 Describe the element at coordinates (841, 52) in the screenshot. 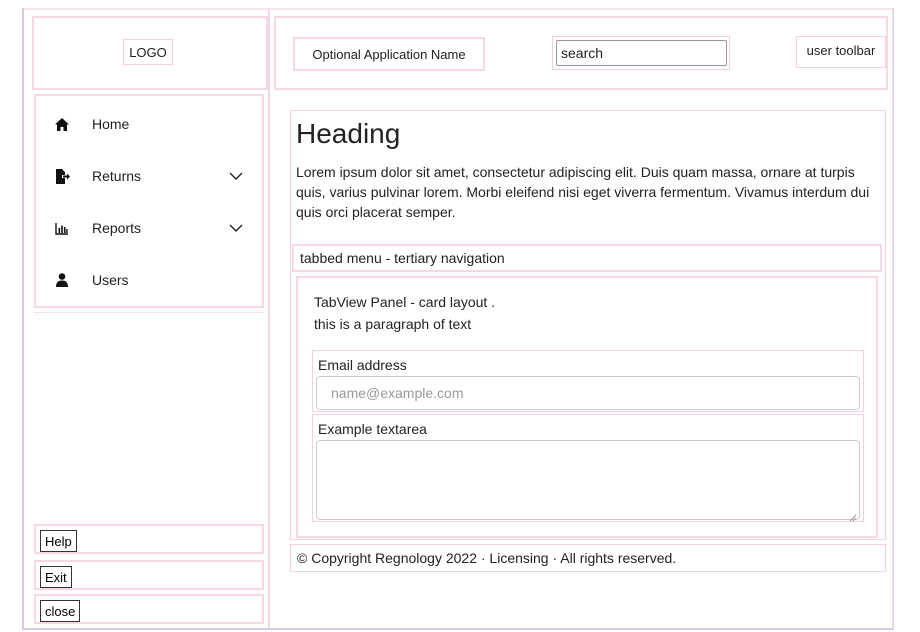

I see `user-toolbar: user toolbar` at that location.